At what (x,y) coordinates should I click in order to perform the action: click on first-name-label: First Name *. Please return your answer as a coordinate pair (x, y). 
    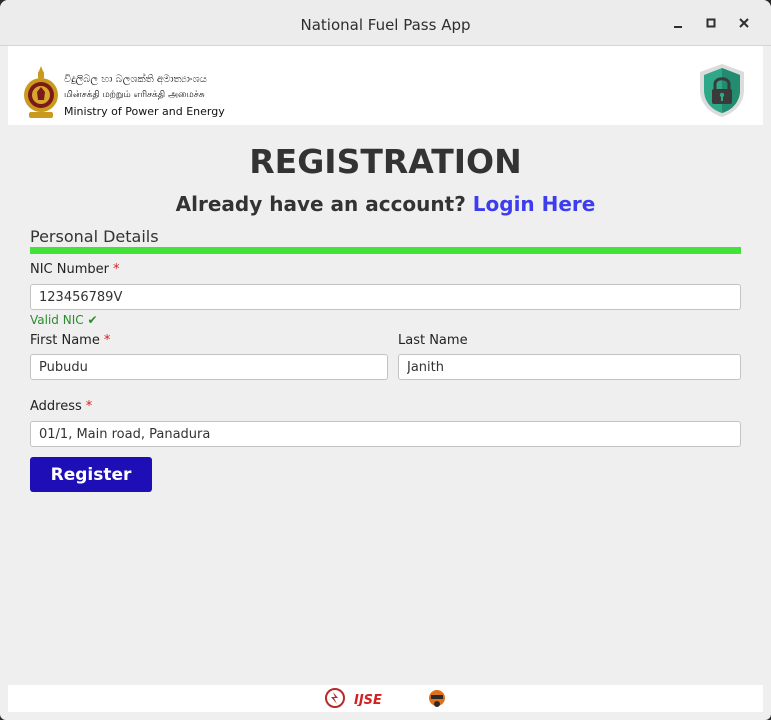
    Looking at the image, I should click on (70, 340).